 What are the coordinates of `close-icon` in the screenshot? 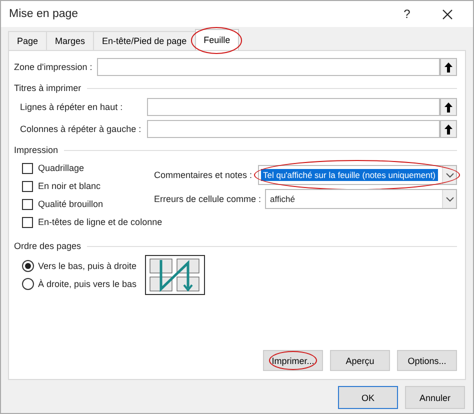 It's located at (447, 14).